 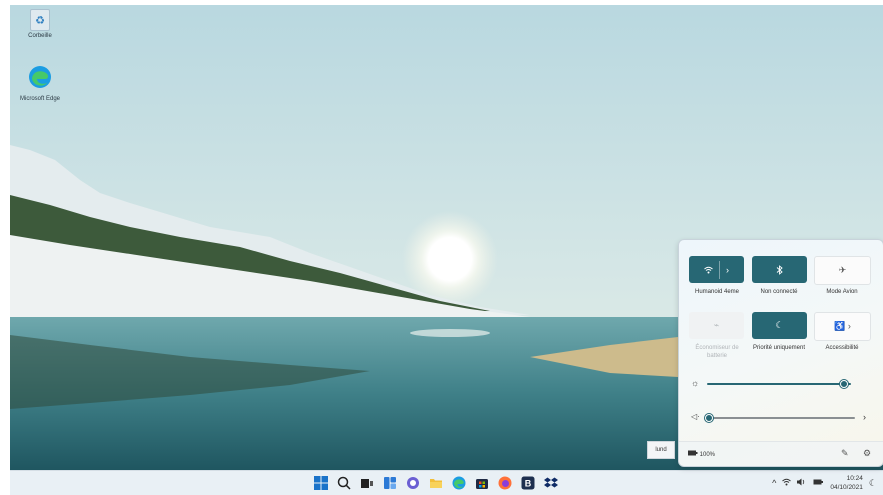 I want to click on widgets-icon, so click(x=390, y=483).